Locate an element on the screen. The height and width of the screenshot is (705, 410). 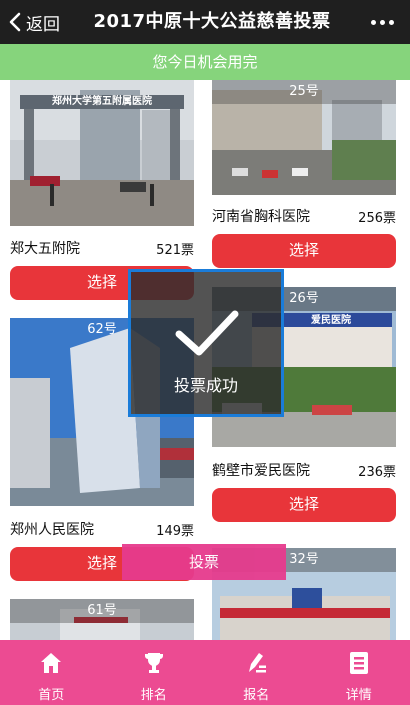
candidate-name: 鹤壁市爱民医院 is located at coordinates (261, 471).